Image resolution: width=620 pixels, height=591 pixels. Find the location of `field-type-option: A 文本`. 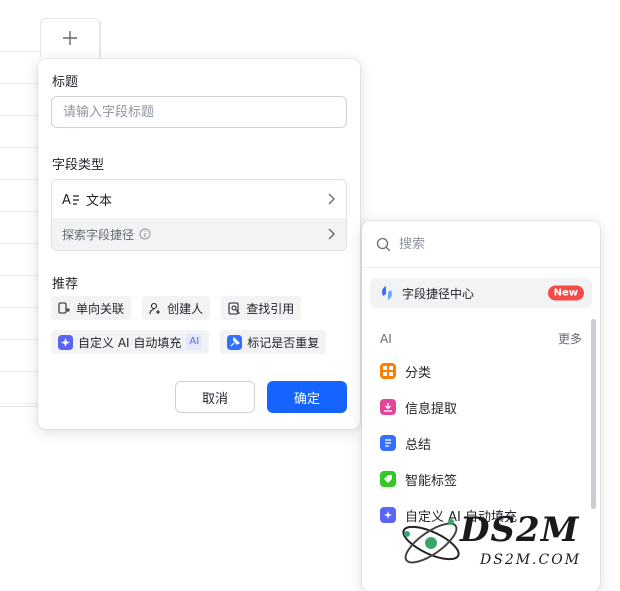

field-type-option: A 文本 is located at coordinates (199, 199).